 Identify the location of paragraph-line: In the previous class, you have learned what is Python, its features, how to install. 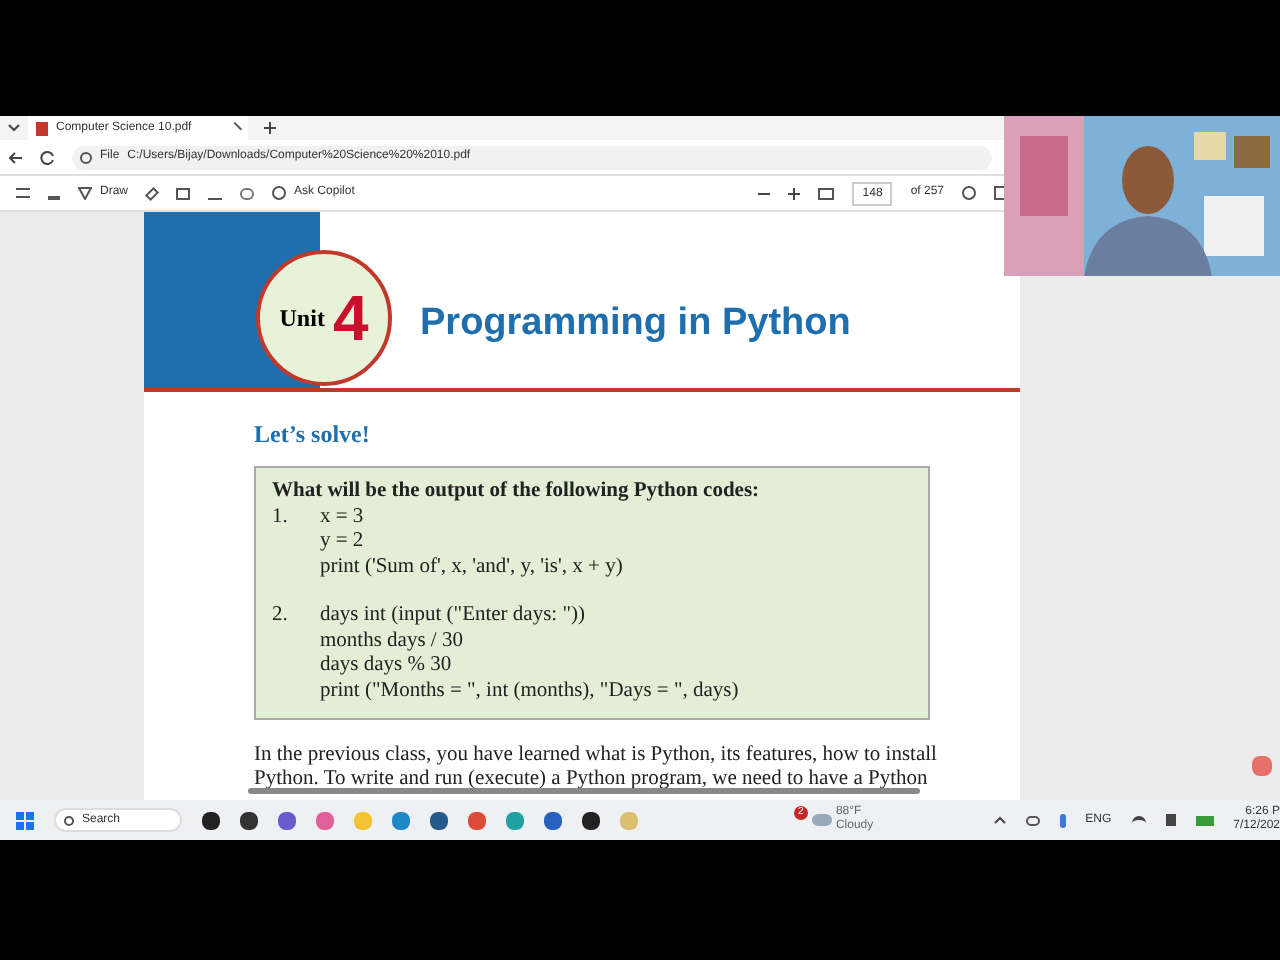
(594, 755).